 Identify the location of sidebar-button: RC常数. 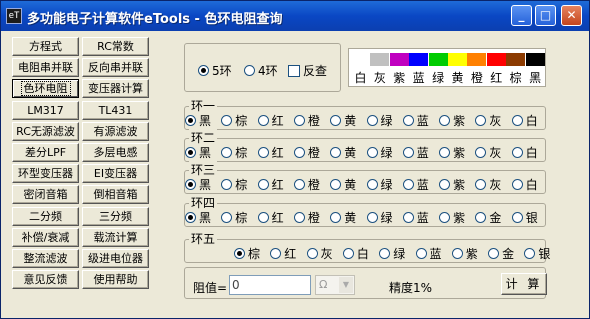
(115, 46).